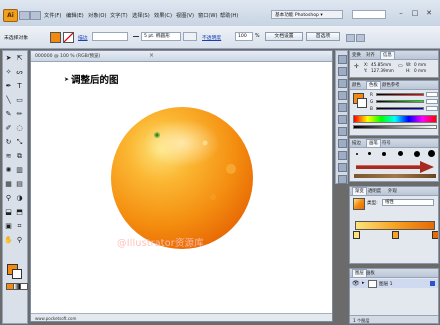 This screenshot has height=325, width=440. Describe the element at coordinates (229, 15) in the screenshot. I see `menu-help: 帮助(H)` at that location.